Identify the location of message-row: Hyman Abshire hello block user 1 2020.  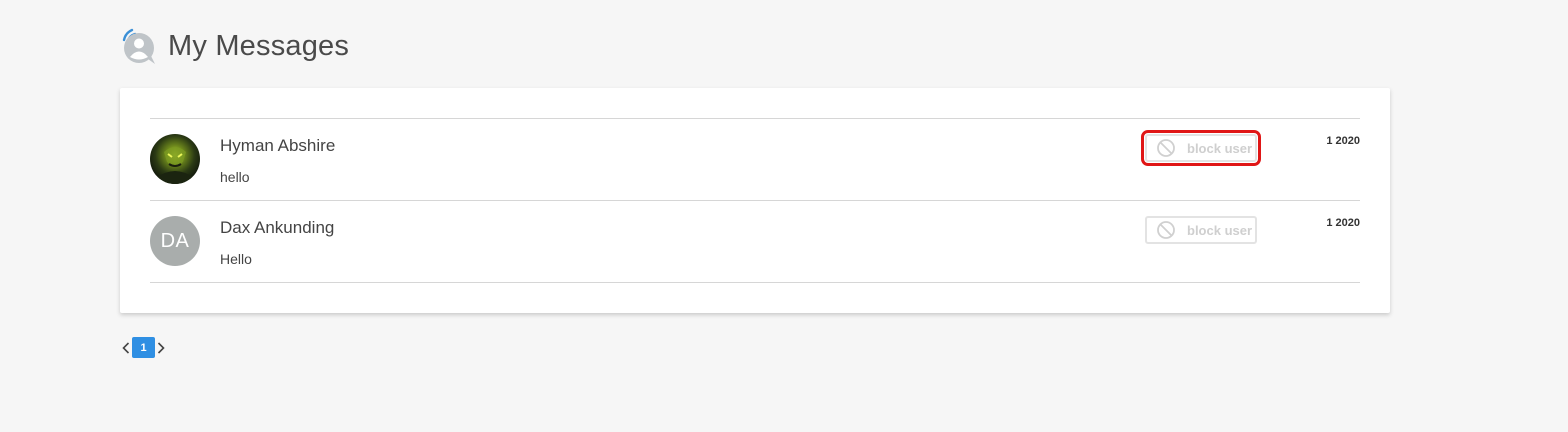
(755, 160).